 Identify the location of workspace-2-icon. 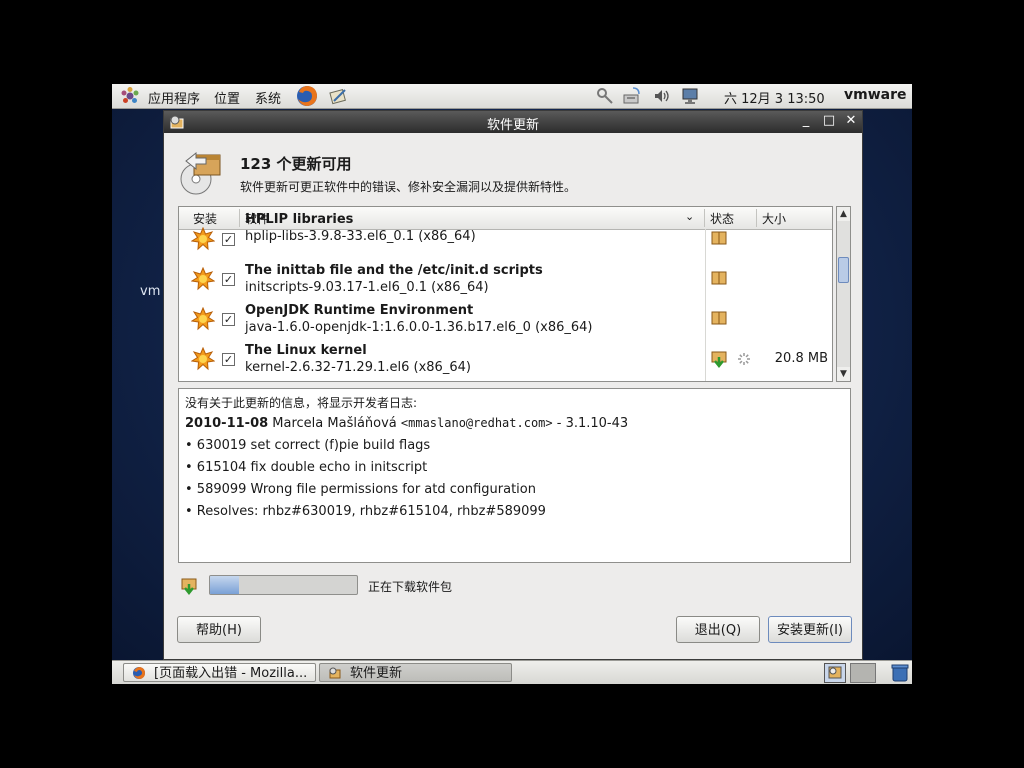
(863, 673).